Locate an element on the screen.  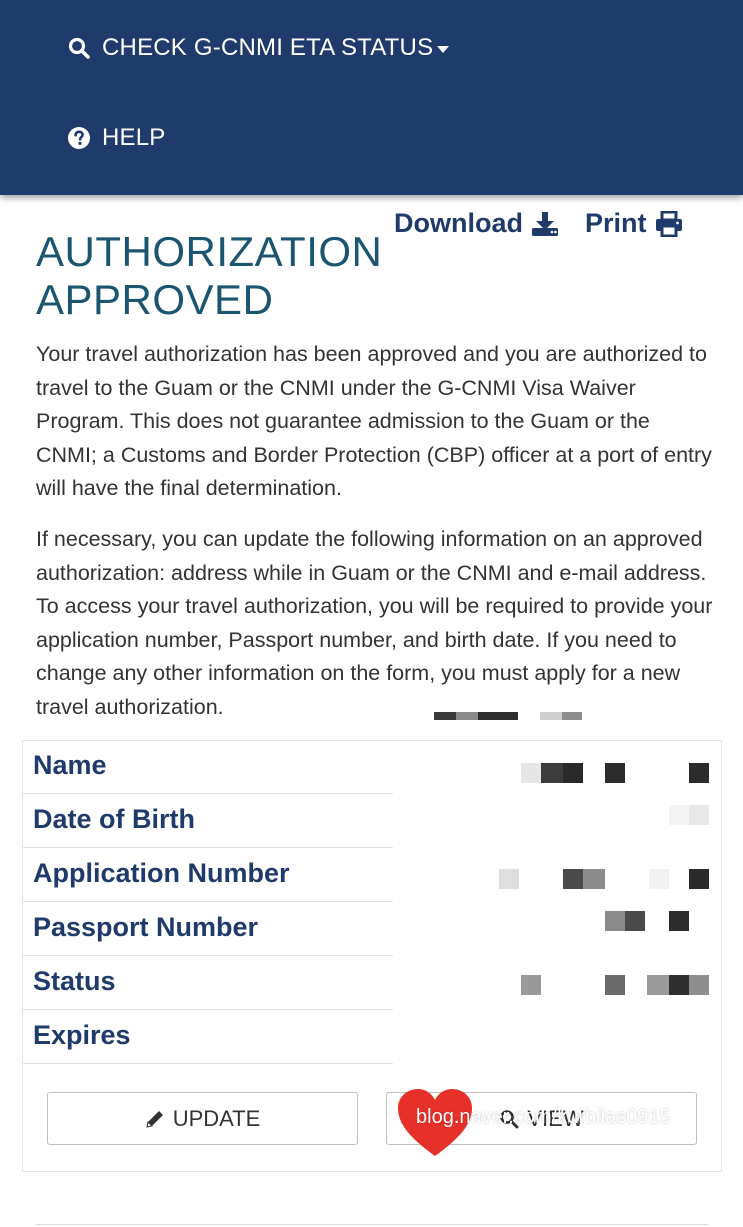
watermark-text: blog.naver.com/kurbilas0915 is located at coordinates (543, 1117).